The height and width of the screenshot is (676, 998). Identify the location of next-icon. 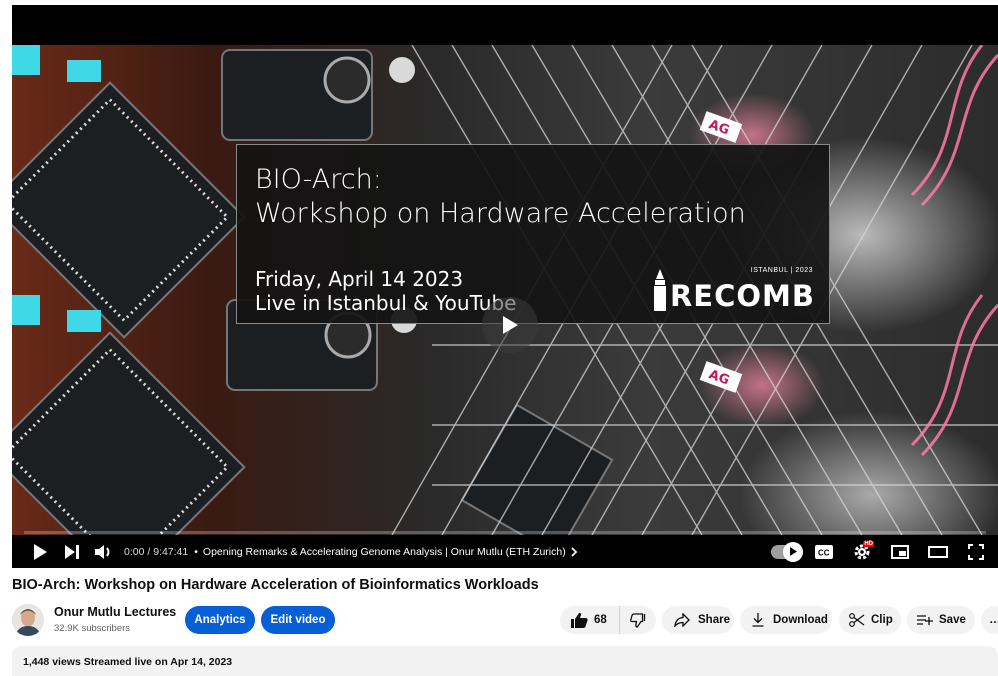
(72, 551).